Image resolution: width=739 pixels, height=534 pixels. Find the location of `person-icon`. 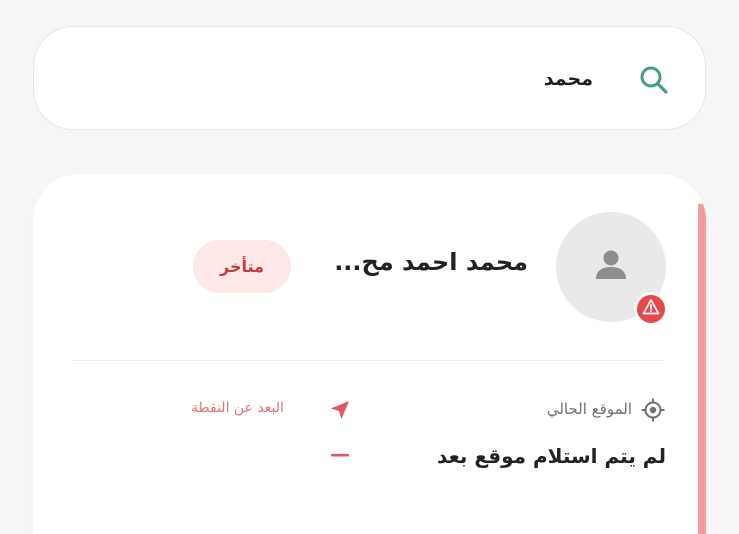

person-icon is located at coordinates (611, 267).